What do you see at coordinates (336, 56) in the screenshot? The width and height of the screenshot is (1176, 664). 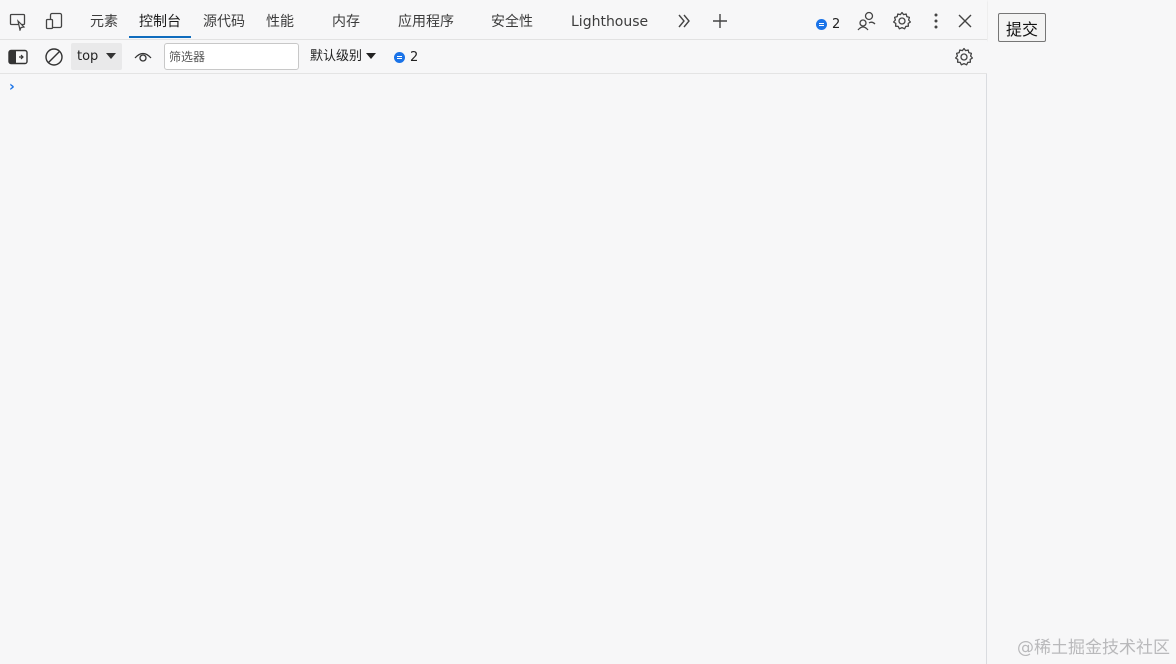 I see `log-level-label: 默认级别` at bounding box center [336, 56].